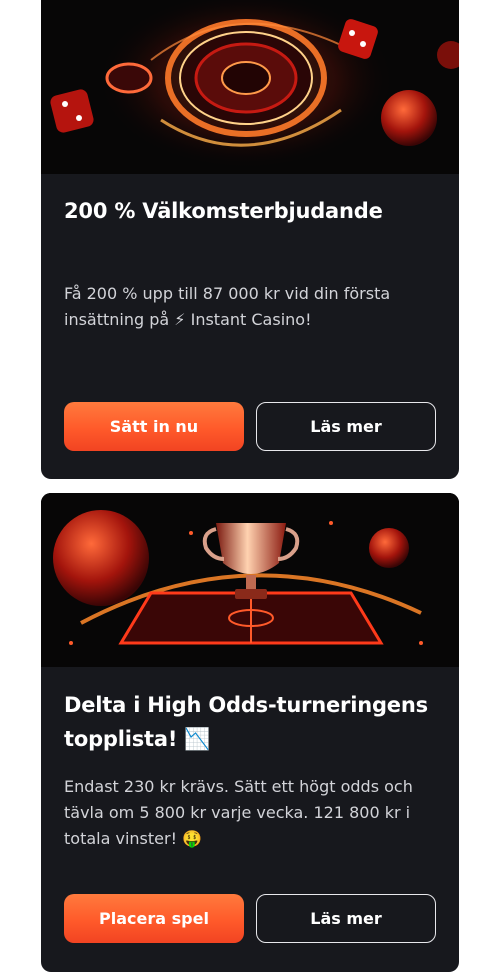 Image resolution: width=500 pixels, height=972 pixels. Describe the element at coordinates (154, 426) in the screenshot. I see `deposit-now-button: Sätt in nu` at that location.